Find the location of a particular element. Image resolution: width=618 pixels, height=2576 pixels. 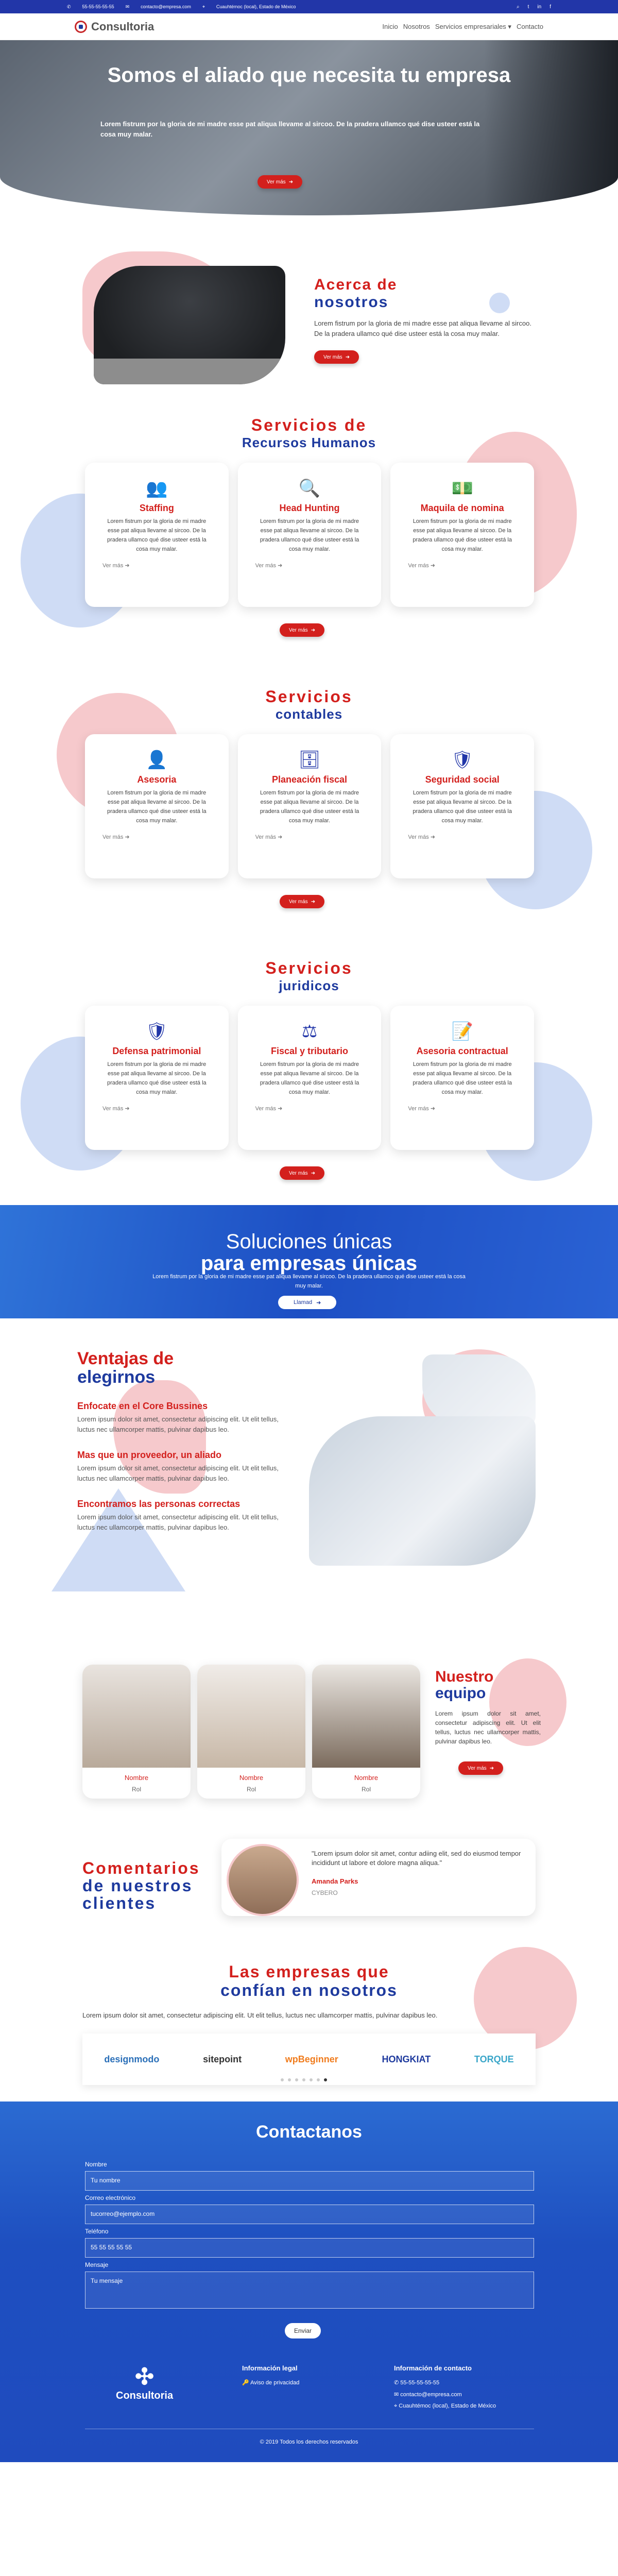

footer-phone: ✆ 55-55-55-55-55 is located at coordinates (445, 2382).